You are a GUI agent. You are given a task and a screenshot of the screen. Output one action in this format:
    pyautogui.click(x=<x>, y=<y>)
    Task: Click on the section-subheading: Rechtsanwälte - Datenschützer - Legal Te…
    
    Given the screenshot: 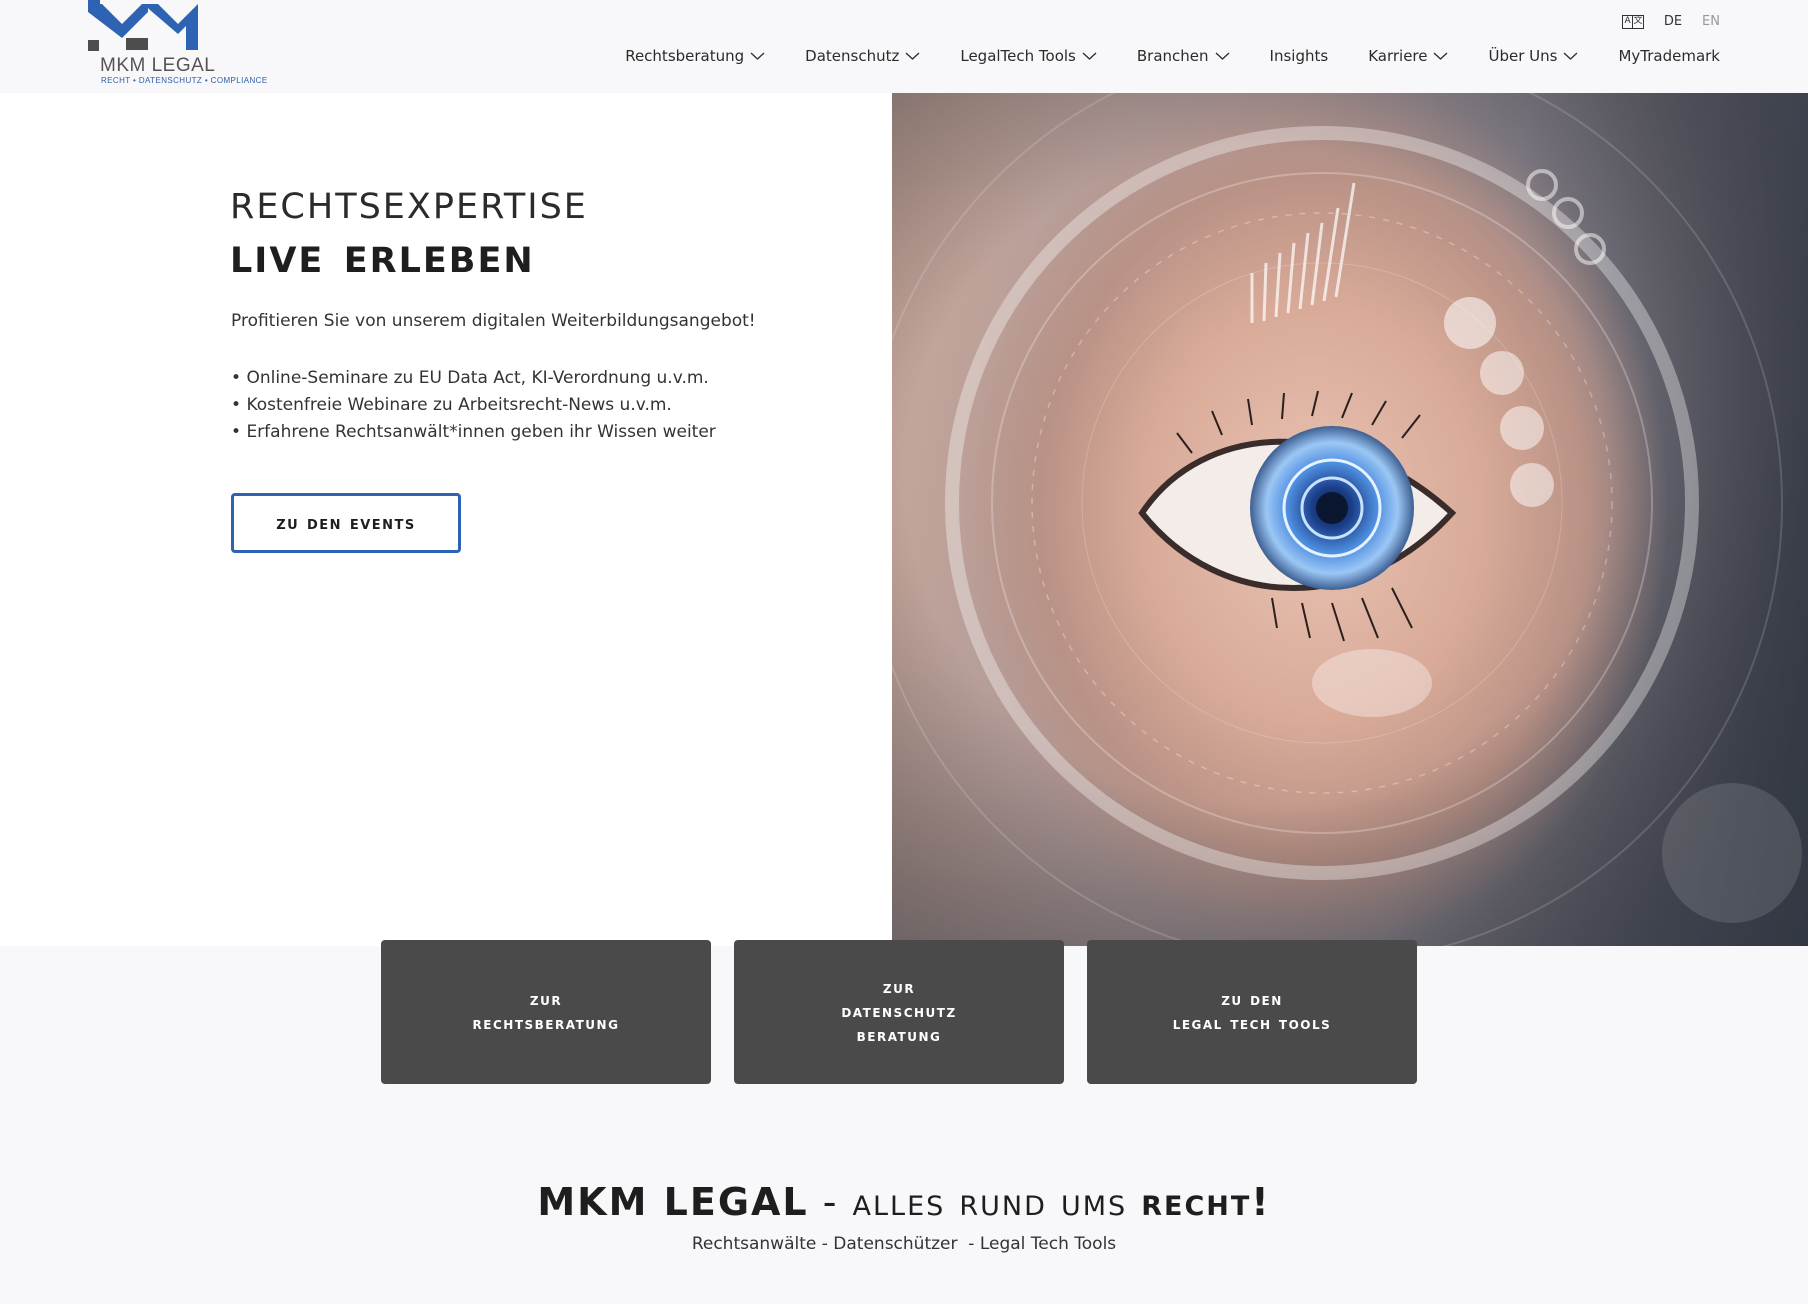 What is the action you would take?
    pyautogui.click(x=904, y=1244)
    